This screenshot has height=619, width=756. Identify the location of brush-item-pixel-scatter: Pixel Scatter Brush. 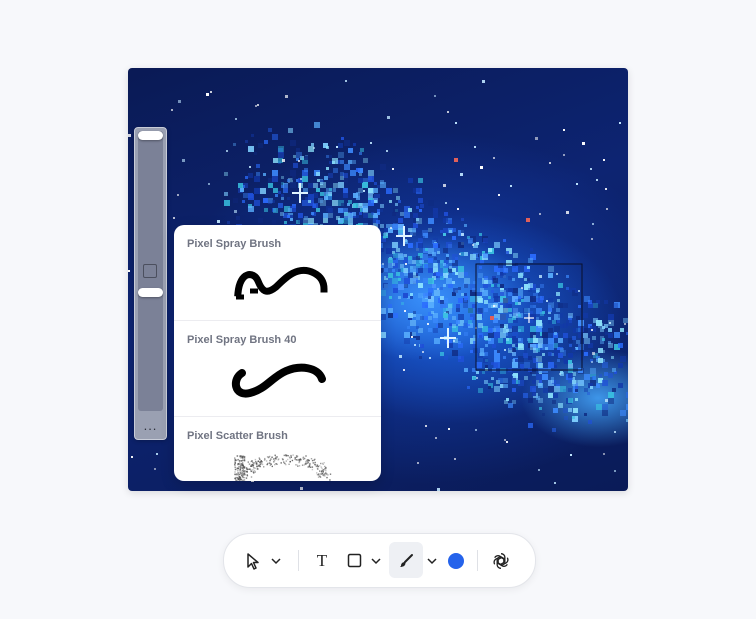
(277, 449).